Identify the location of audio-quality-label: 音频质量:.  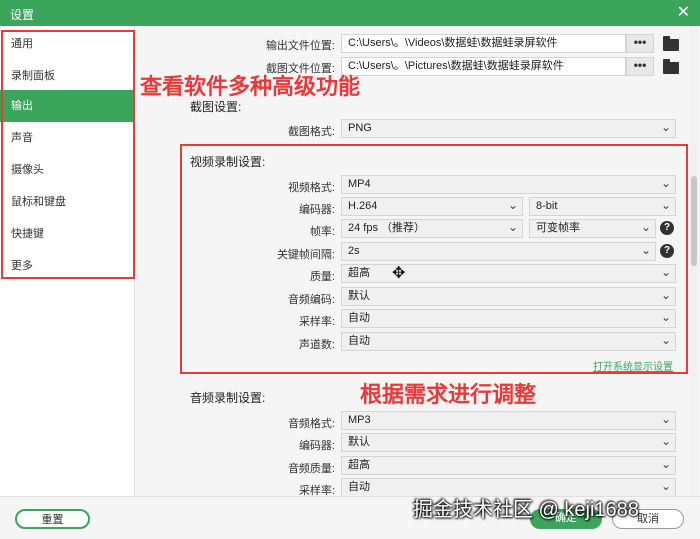
(311, 469).